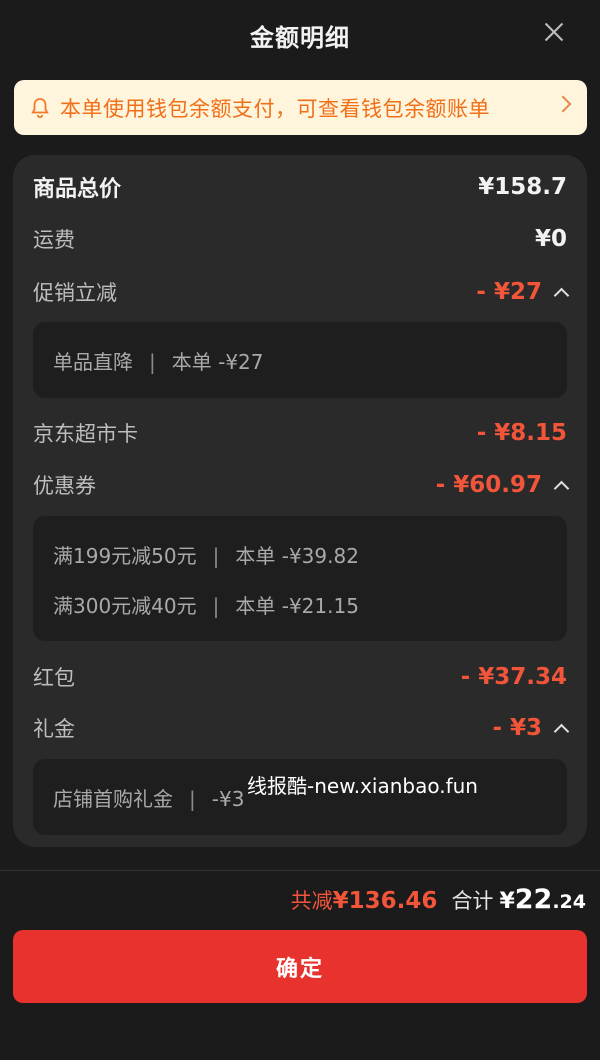 This screenshot has width=600, height=1060. I want to click on row-gift: 礼金 - ¥3, so click(301, 728).